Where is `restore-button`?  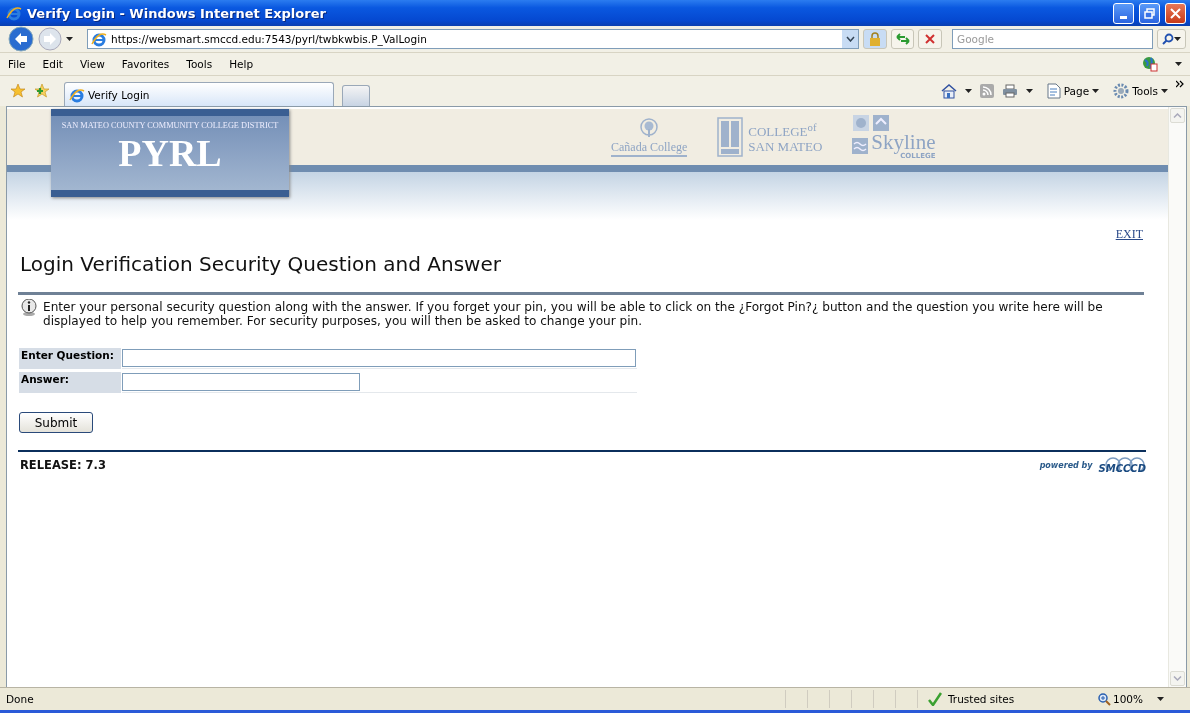
restore-button is located at coordinates (1149, 13).